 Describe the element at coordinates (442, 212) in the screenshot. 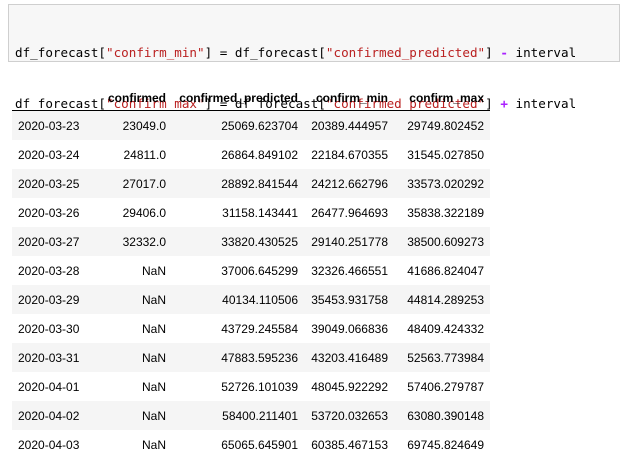

I see `table-cell: 35838.322189` at that location.